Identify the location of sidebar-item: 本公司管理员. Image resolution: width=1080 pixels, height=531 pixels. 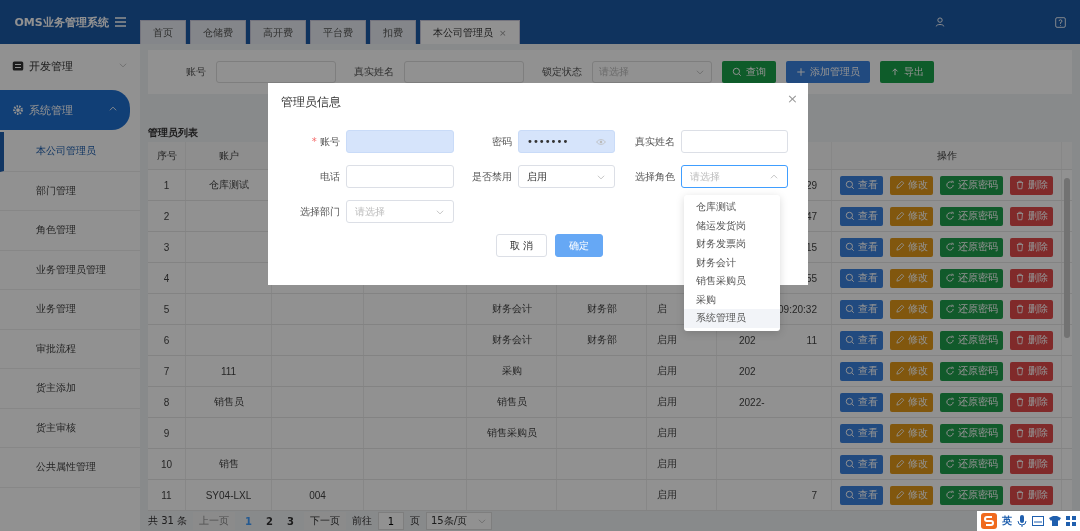
(70, 152).